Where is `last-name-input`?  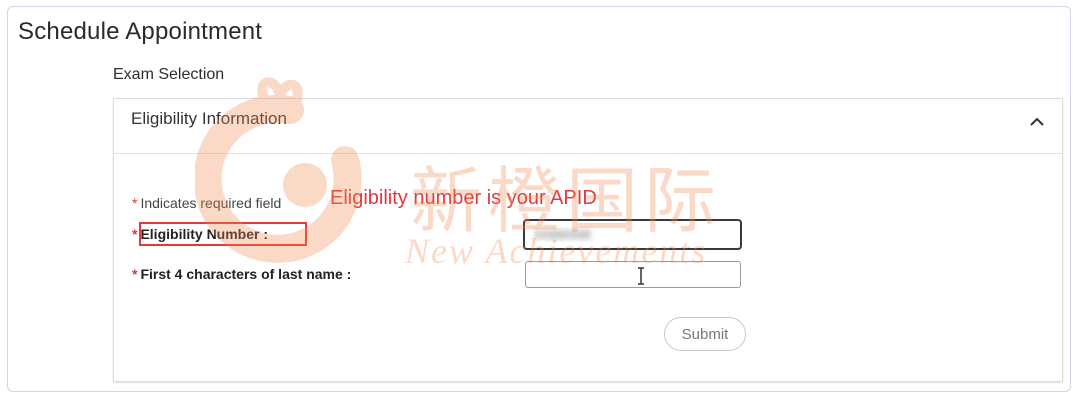 last-name-input is located at coordinates (633, 274).